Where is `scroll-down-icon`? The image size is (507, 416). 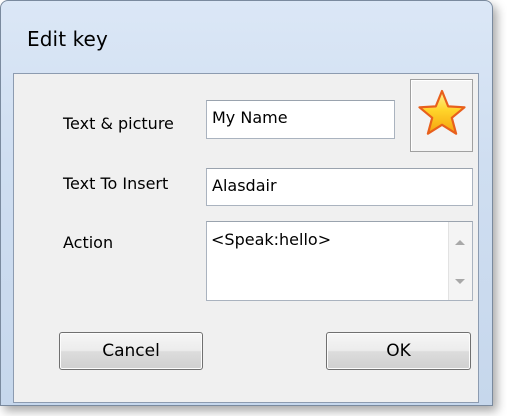 scroll-down-icon is located at coordinates (460, 281).